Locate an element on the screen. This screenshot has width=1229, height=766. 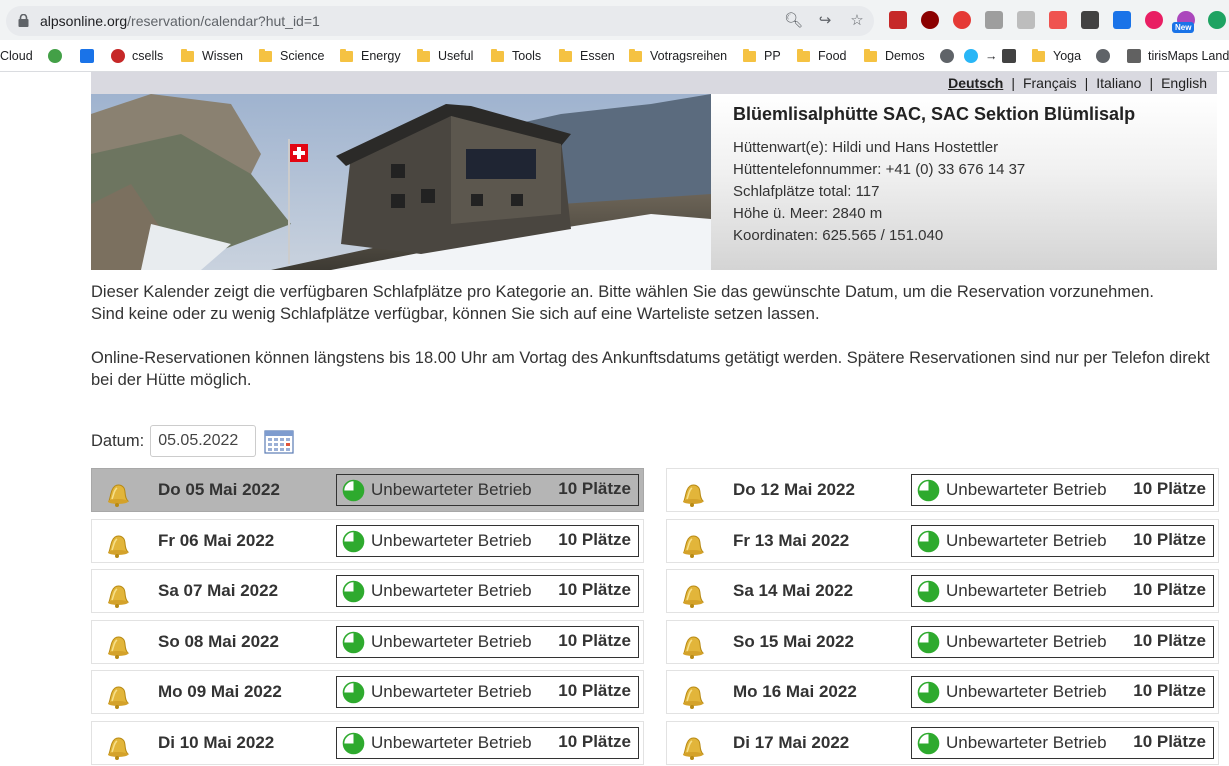
bookmark-arrow: → is located at coordinates (993, 56).